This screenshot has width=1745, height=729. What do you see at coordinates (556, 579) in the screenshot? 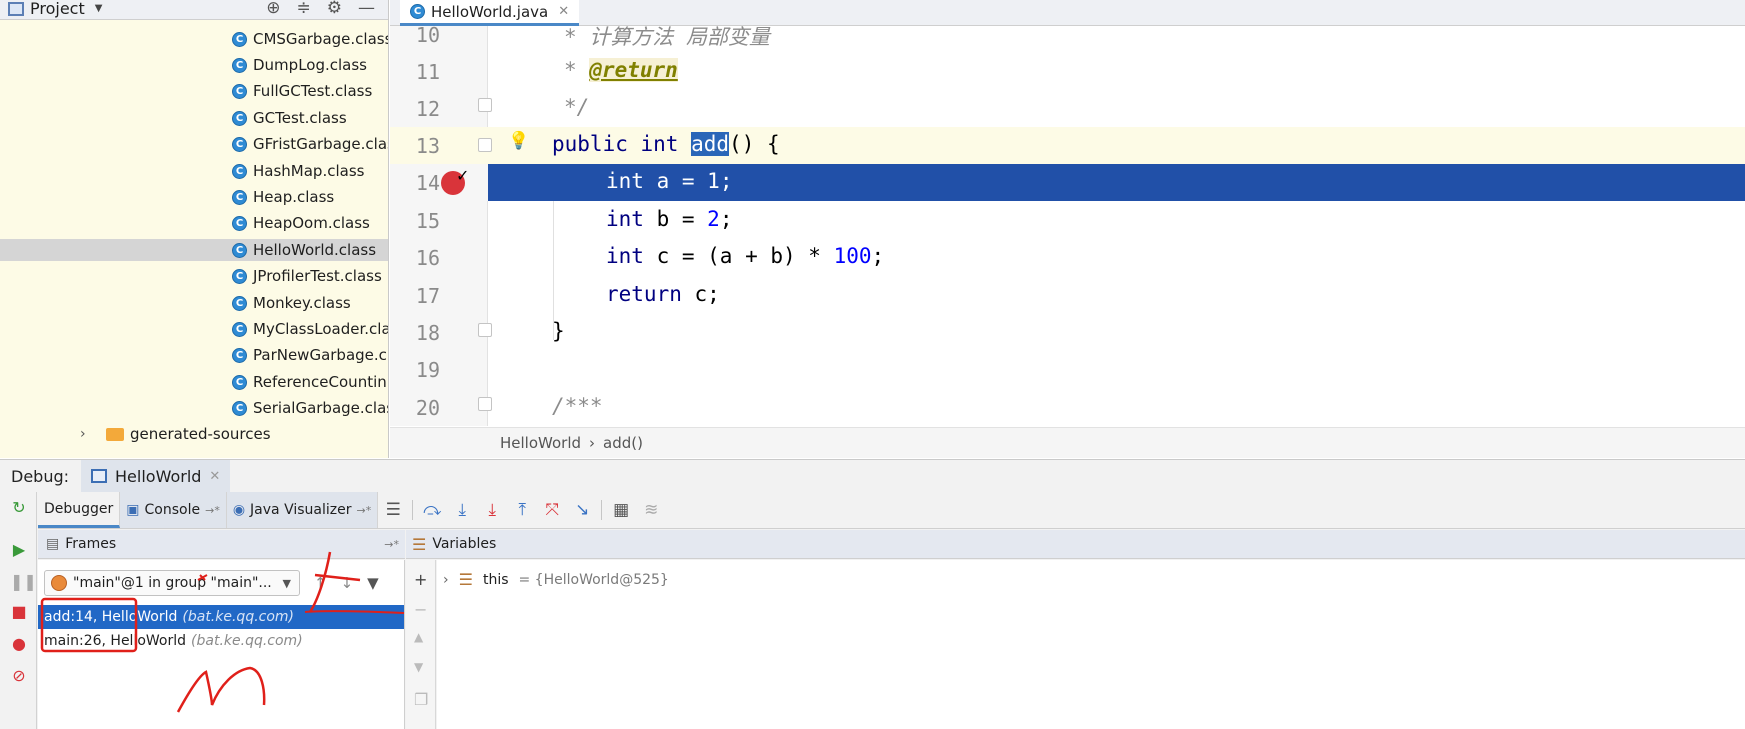
I see `variable-row: › ☰ this = {HelloWorld@525}` at bounding box center [556, 579].